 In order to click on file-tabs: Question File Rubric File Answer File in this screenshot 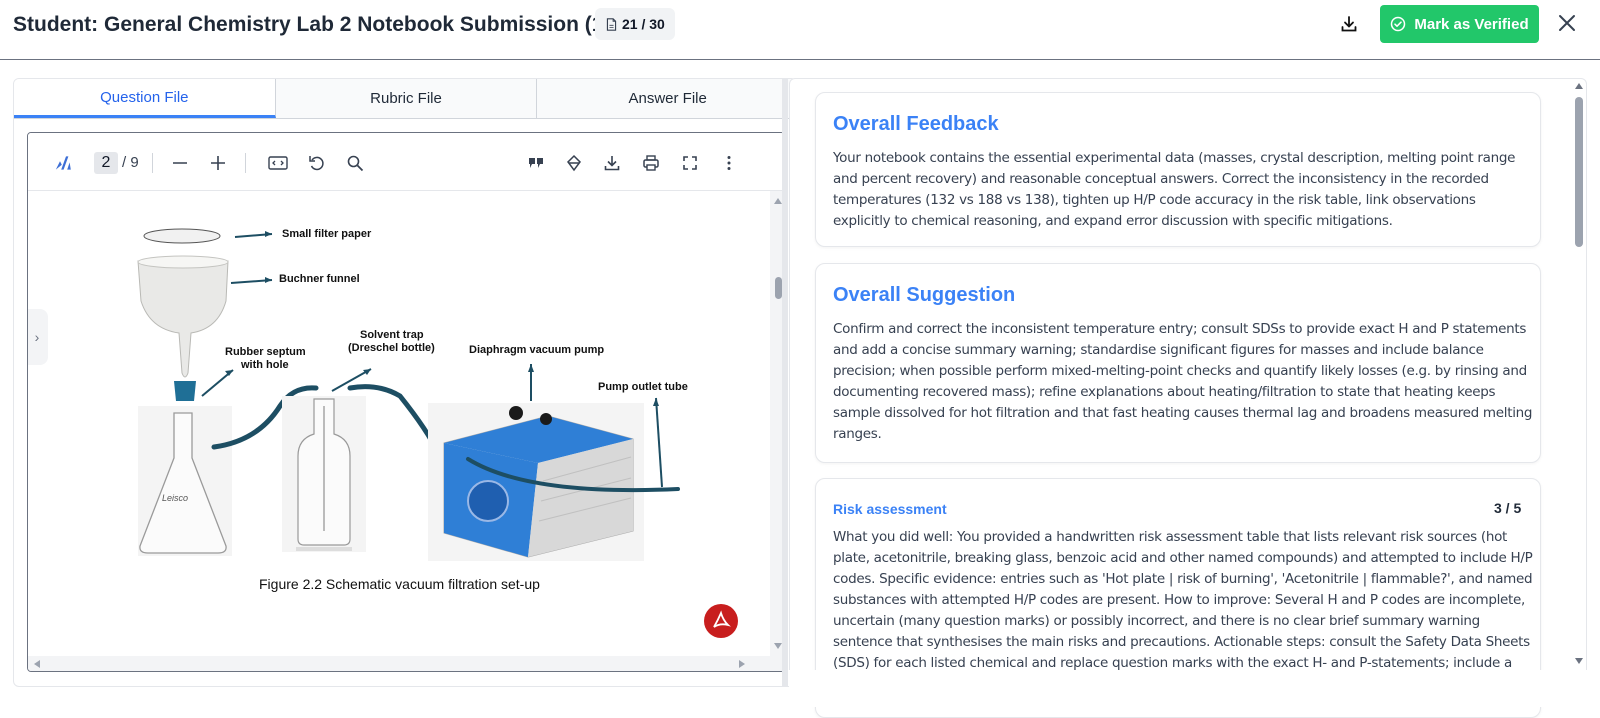, I will do `click(405, 99)`.